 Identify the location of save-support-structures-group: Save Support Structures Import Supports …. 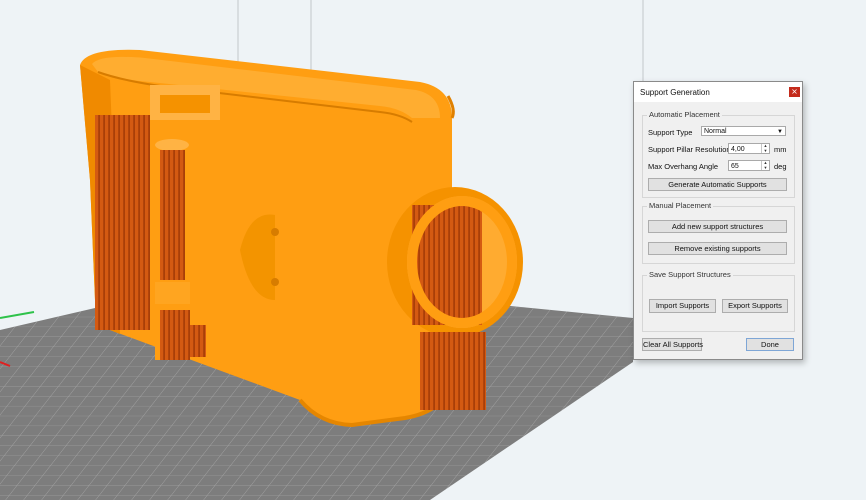
(718, 301).